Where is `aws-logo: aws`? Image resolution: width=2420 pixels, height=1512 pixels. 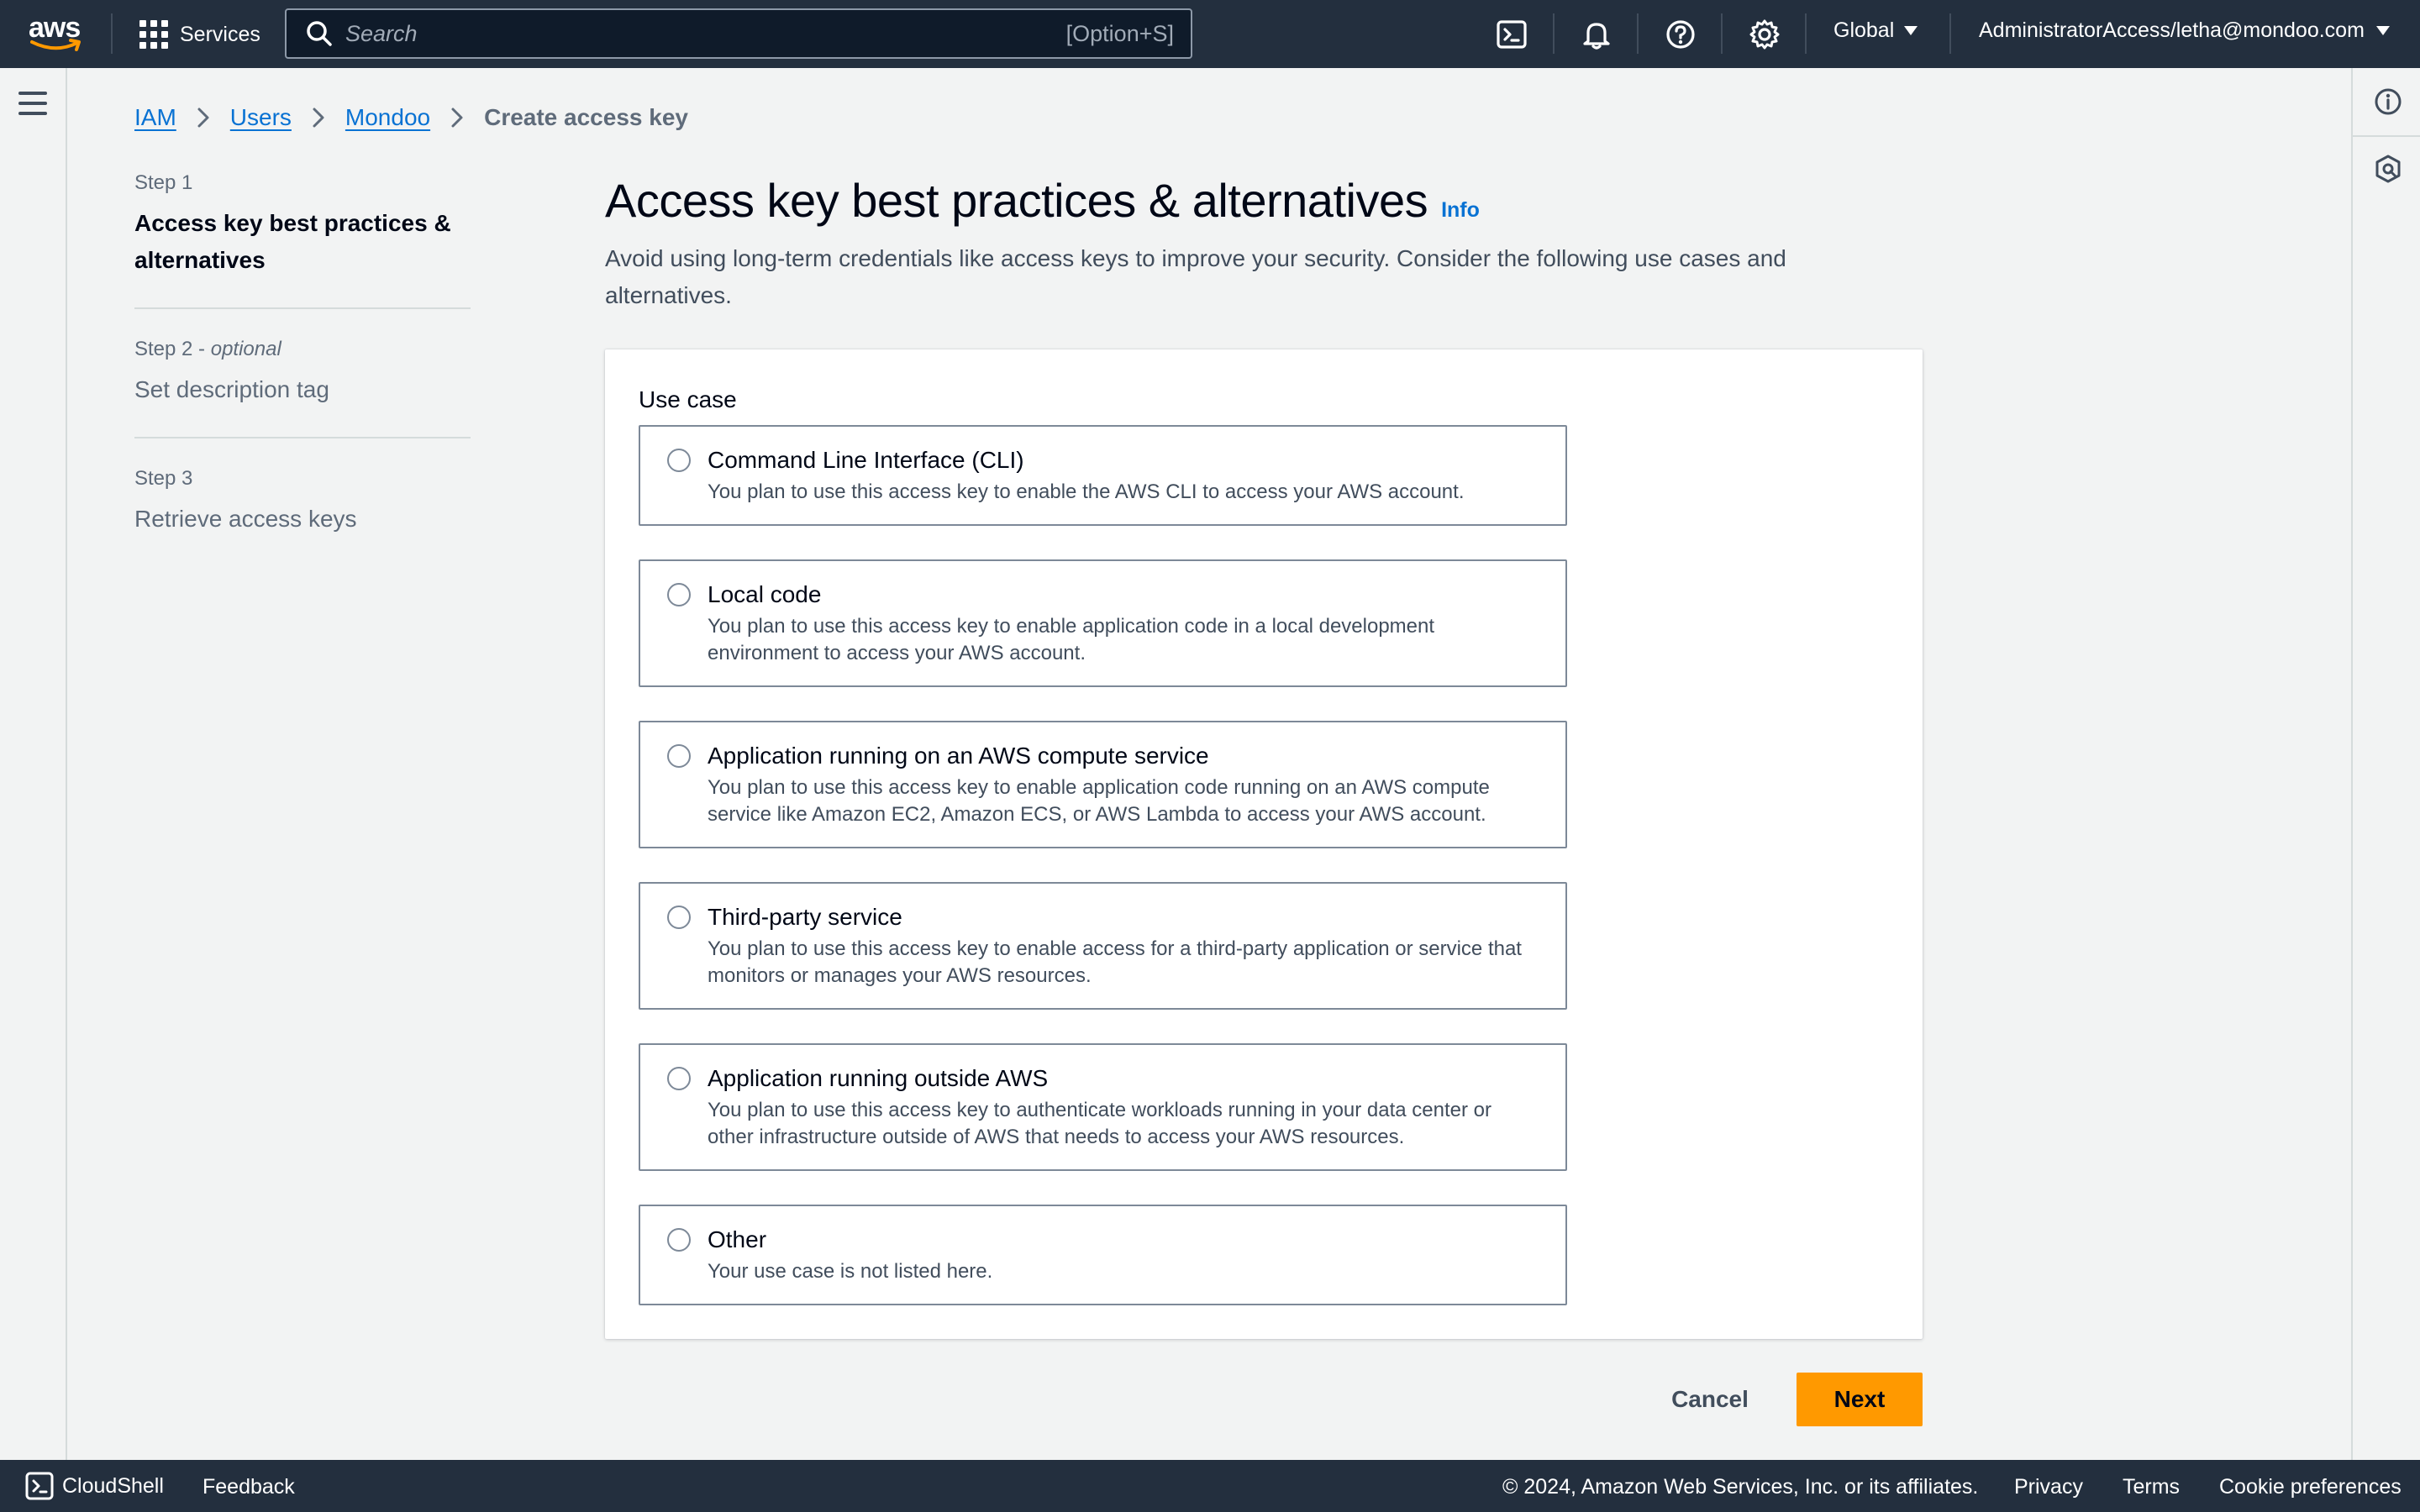 aws-logo: aws is located at coordinates (58, 33).